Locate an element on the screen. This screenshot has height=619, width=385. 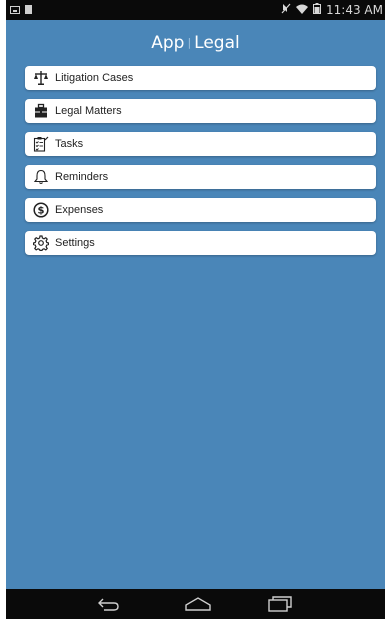
title-legal: Legal is located at coordinates (217, 43).